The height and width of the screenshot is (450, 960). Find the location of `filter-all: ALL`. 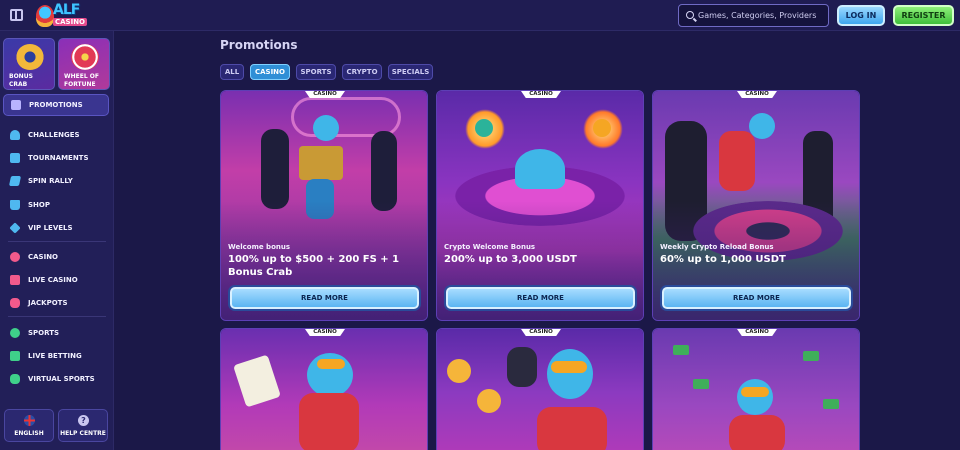

filter-all: ALL is located at coordinates (232, 72).